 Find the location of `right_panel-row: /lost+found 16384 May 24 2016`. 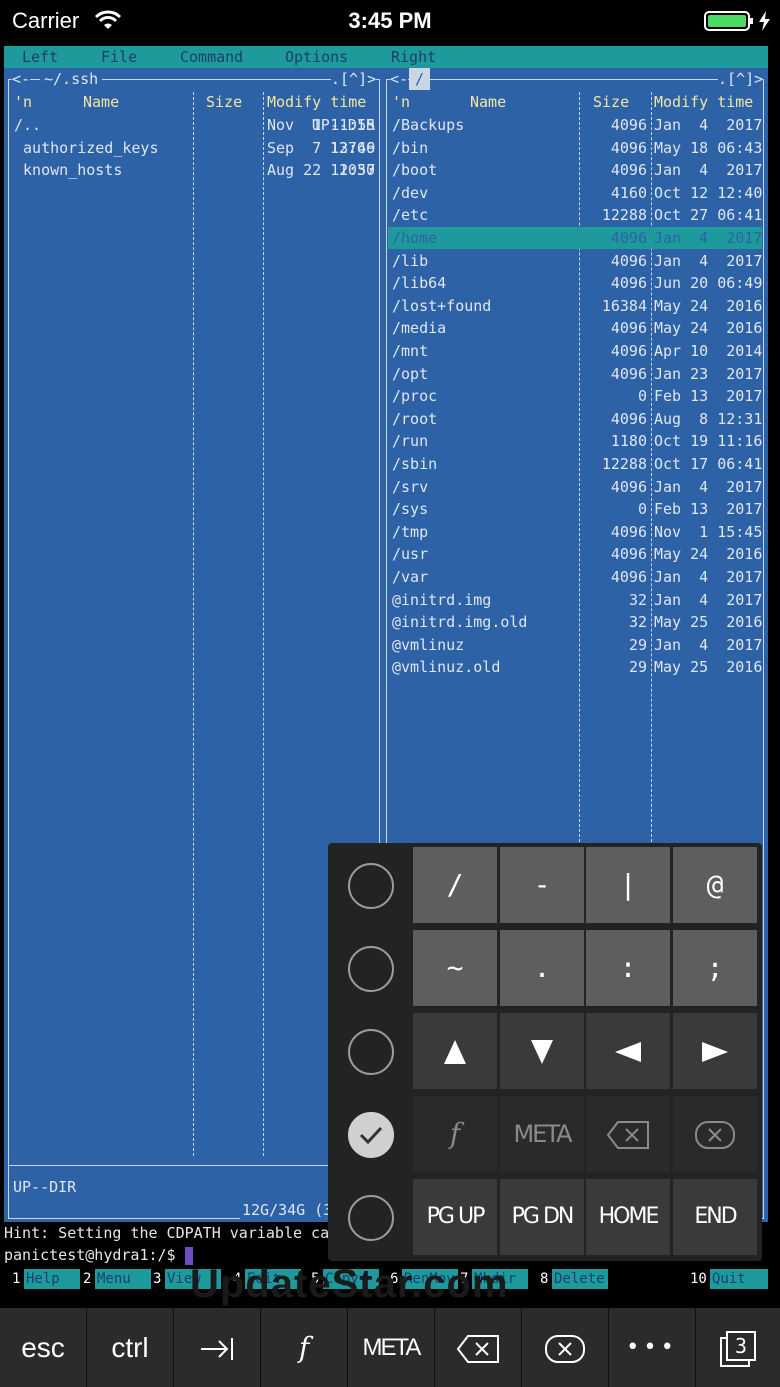

right_panel-row: /lost+found 16384 May 24 2016 is located at coordinates (575, 306).